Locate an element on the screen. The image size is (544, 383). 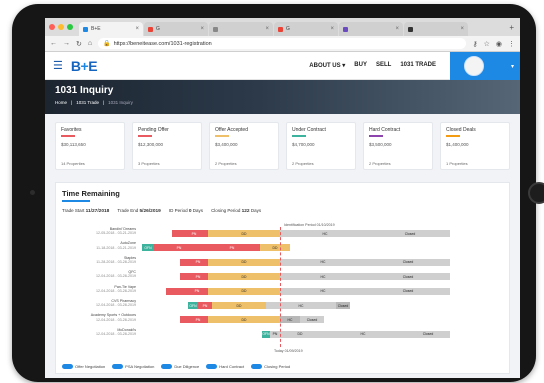
stage-properties: 3 Properties is located at coordinates (149, 163).